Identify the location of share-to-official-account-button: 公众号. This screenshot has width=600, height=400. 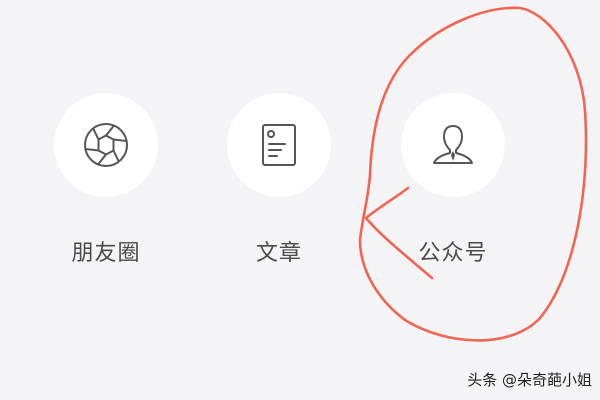
(453, 180).